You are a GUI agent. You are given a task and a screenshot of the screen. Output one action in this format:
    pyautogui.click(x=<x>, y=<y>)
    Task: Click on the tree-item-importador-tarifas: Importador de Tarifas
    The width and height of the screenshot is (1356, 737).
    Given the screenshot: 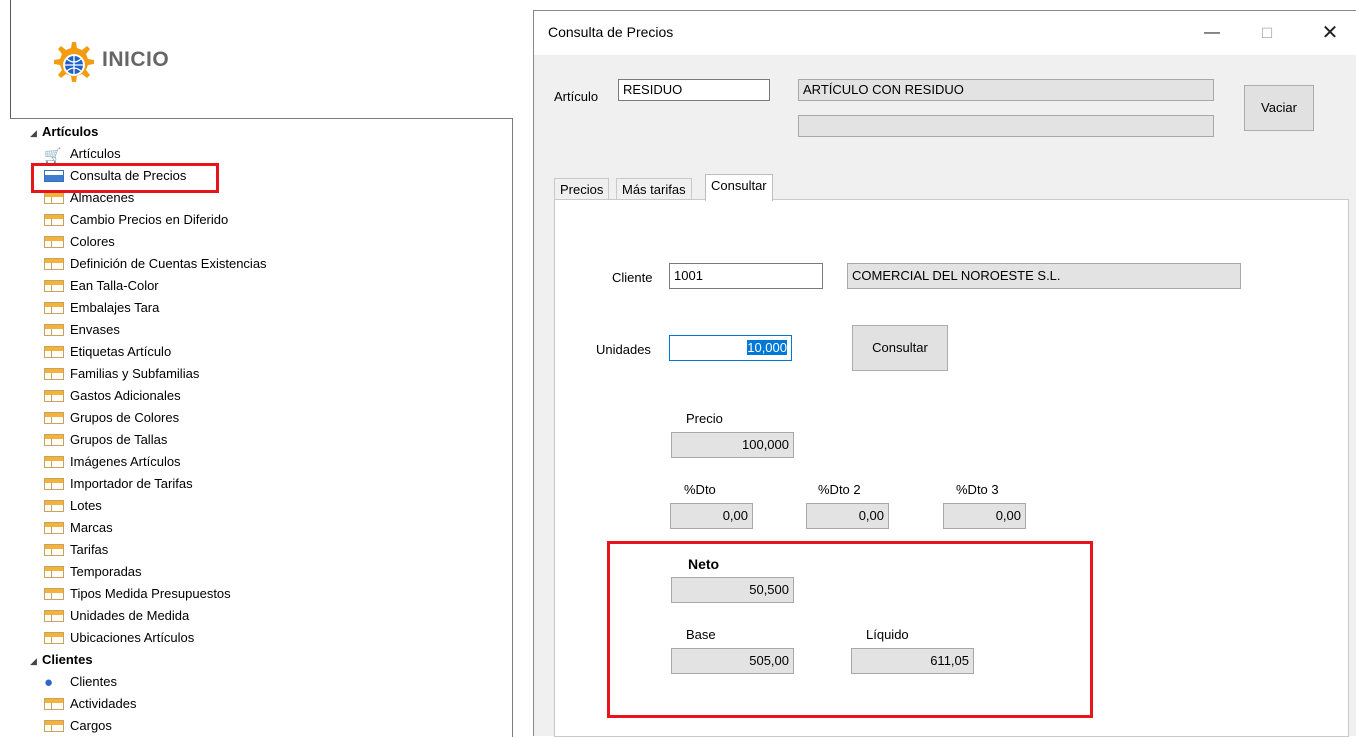 What is the action you would take?
    pyautogui.click(x=118, y=484)
    